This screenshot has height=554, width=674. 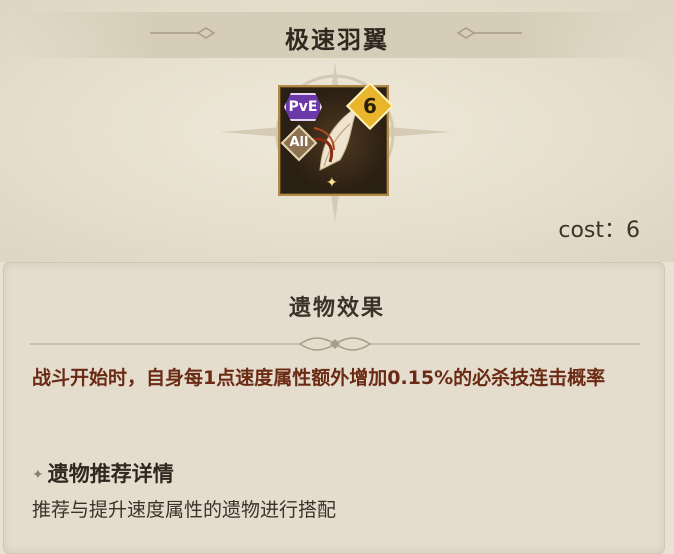 What do you see at coordinates (303, 107) in the screenshot?
I see `pve-badge: PvE` at bounding box center [303, 107].